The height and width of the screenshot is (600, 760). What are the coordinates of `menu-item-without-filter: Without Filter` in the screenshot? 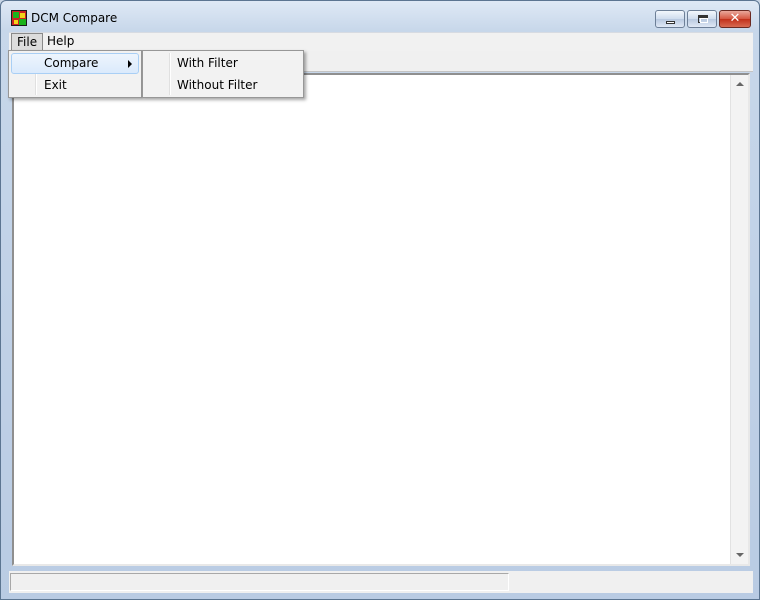 It's located at (223, 85).